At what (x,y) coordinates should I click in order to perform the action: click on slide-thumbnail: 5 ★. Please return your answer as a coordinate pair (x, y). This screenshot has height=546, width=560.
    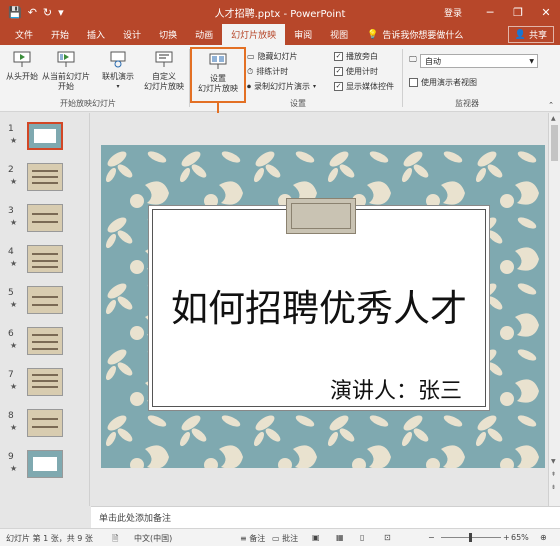
    Looking at the image, I should click on (45, 303).